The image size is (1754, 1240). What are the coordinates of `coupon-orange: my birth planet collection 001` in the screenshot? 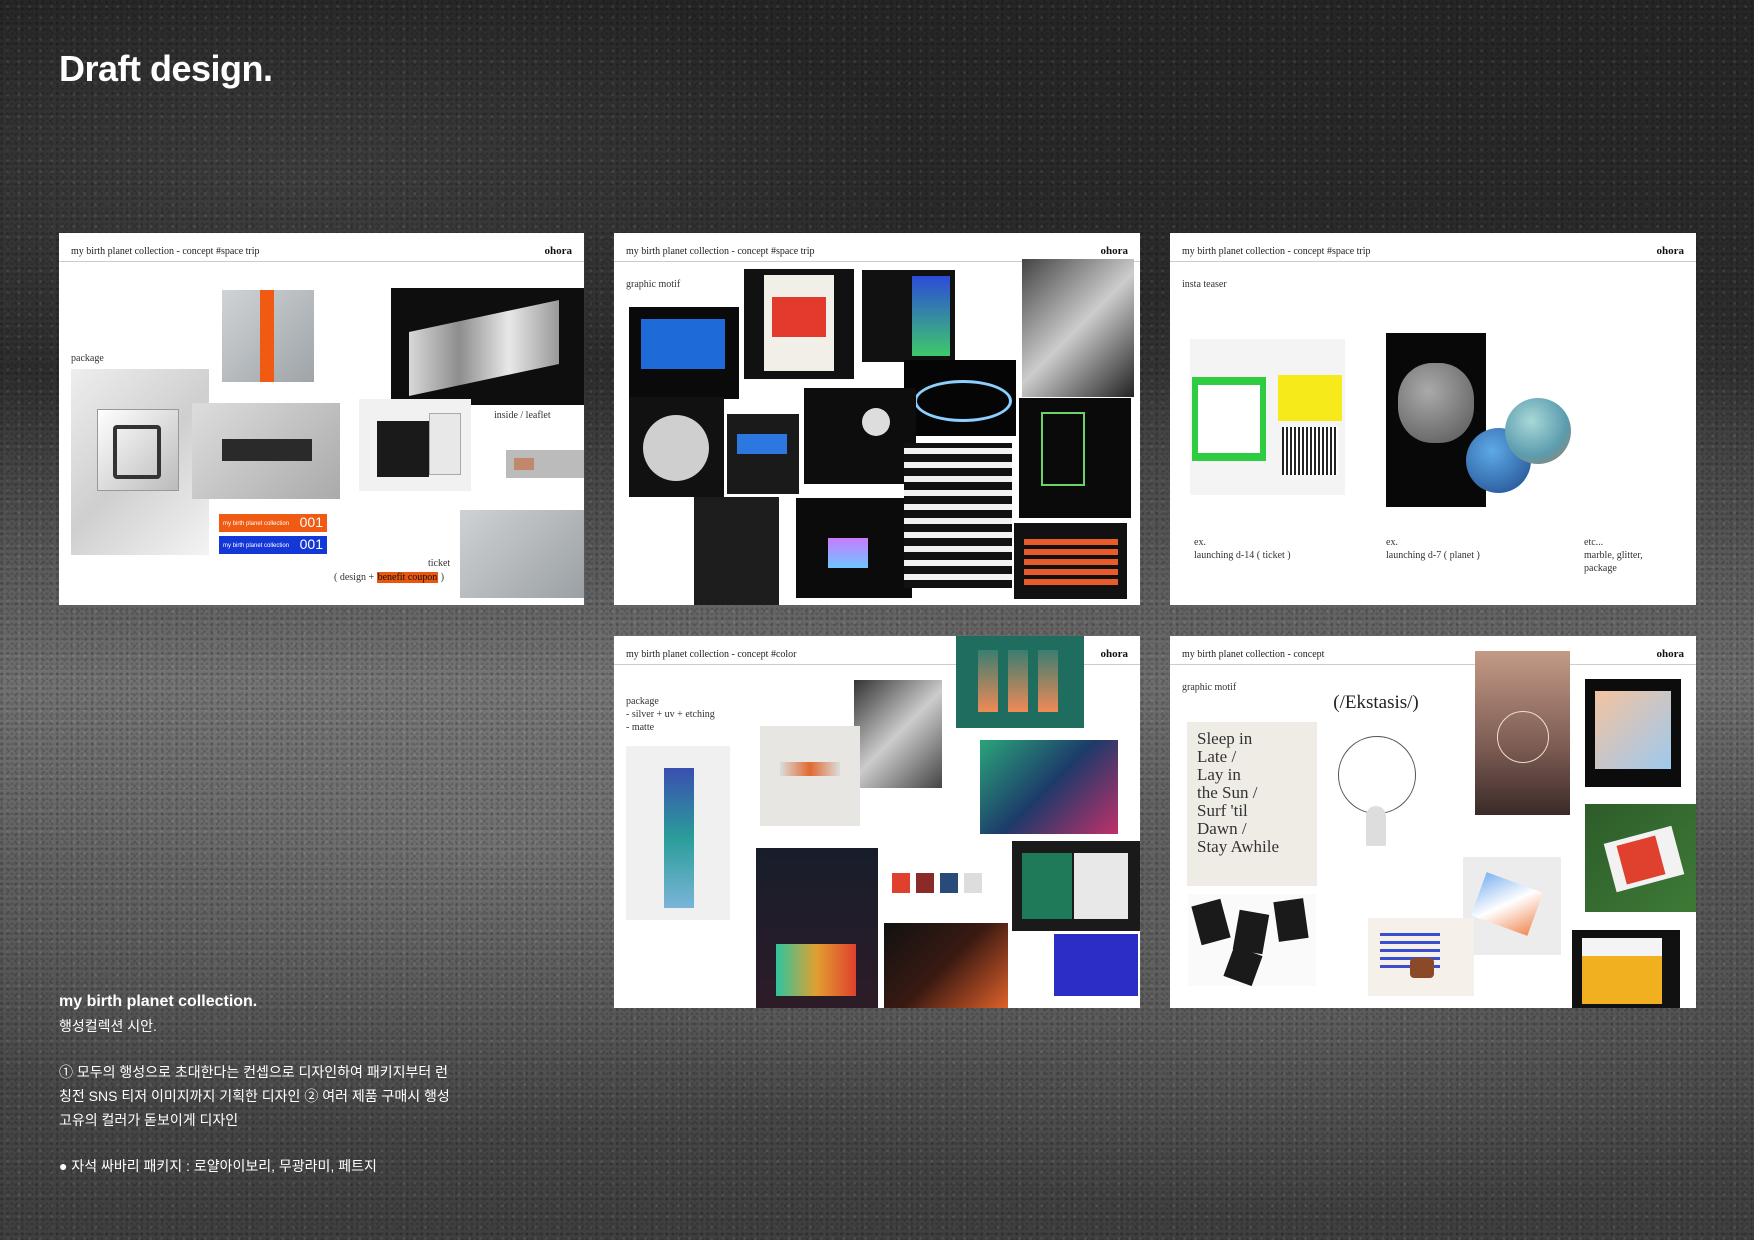 It's located at (273, 523).